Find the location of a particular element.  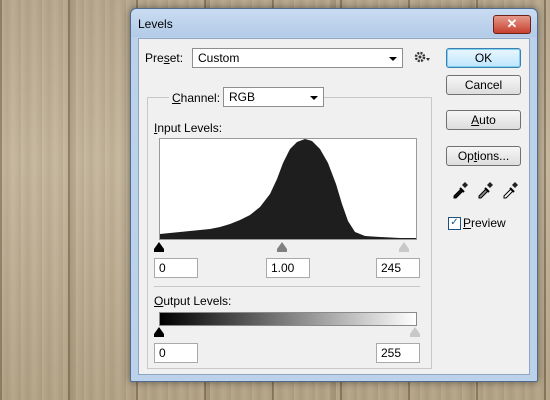

preset-label: Preset: is located at coordinates (164, 58).